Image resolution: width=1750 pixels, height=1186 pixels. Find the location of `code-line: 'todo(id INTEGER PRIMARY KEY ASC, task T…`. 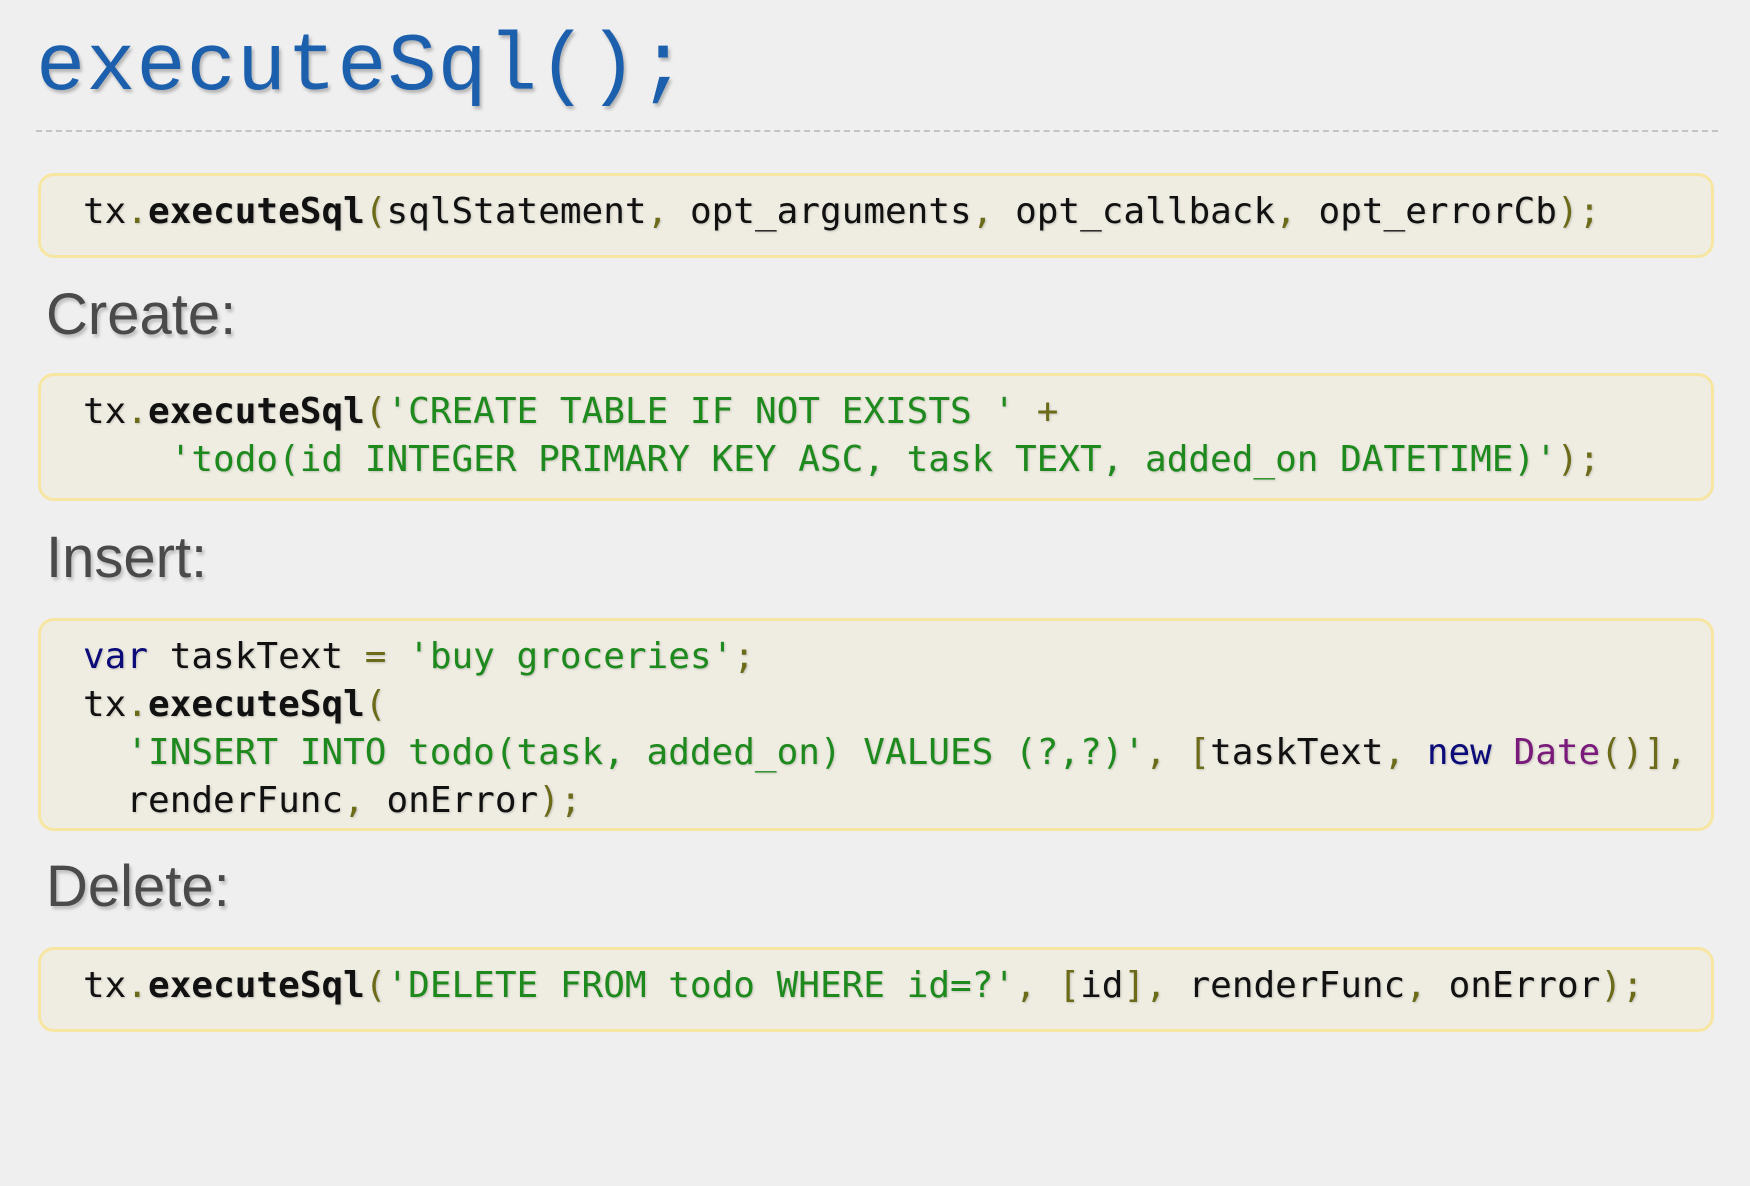

code-line: 'todo(id INTEGER PRIMARY KEY ASC, task T… is located at coordinates (897, 460).